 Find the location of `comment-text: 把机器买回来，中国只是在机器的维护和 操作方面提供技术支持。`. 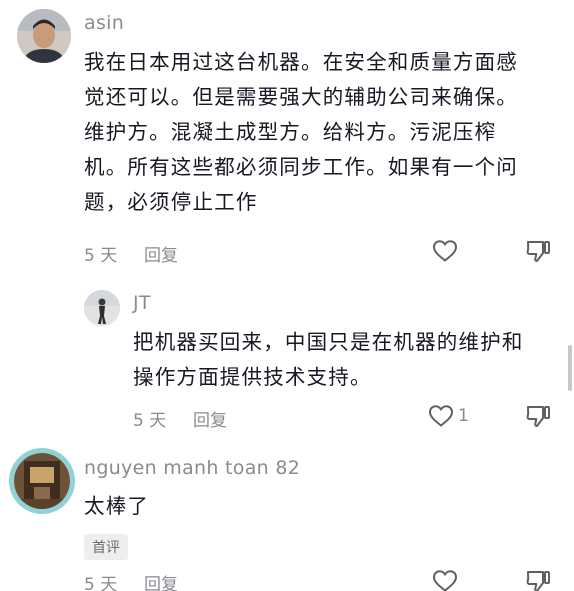

comment-text: 把机器买回来，中国只是在机器的维护和 操作方面提供技术支持。 is located at coordinates (328, 359).